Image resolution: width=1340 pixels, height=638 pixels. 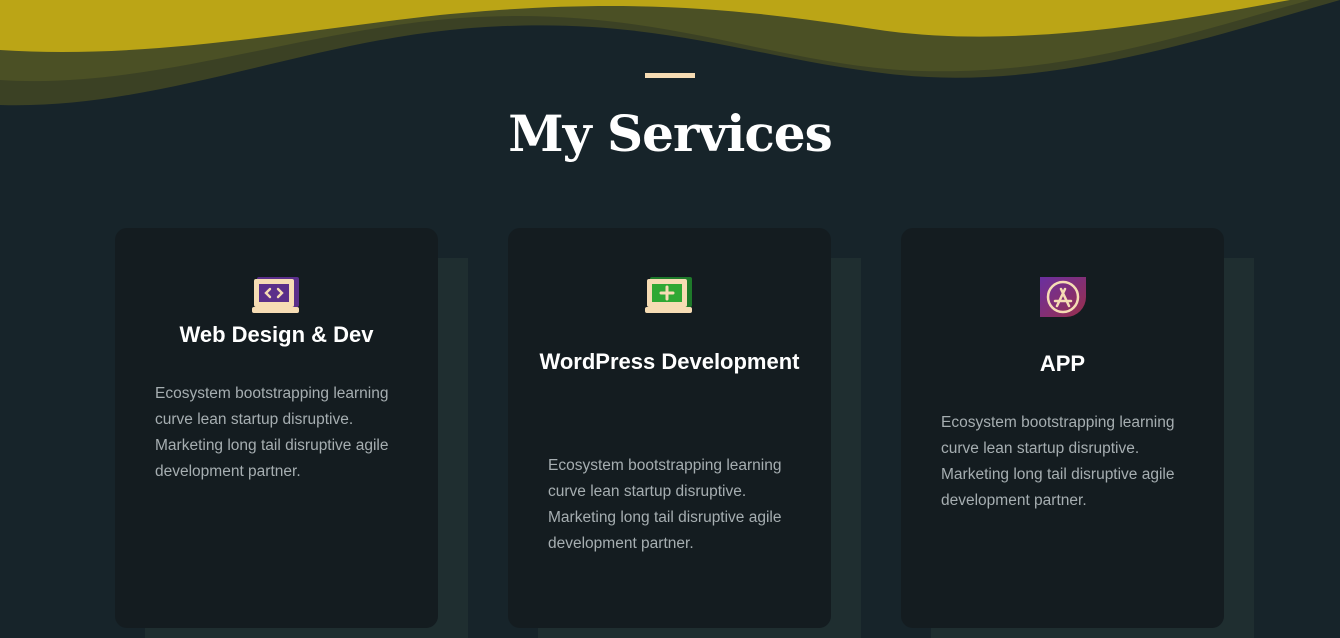 What do you see at coordinates (1062, 297) in the screenshot?
I see `app-store-icon` at bounding box center [1062, 297].